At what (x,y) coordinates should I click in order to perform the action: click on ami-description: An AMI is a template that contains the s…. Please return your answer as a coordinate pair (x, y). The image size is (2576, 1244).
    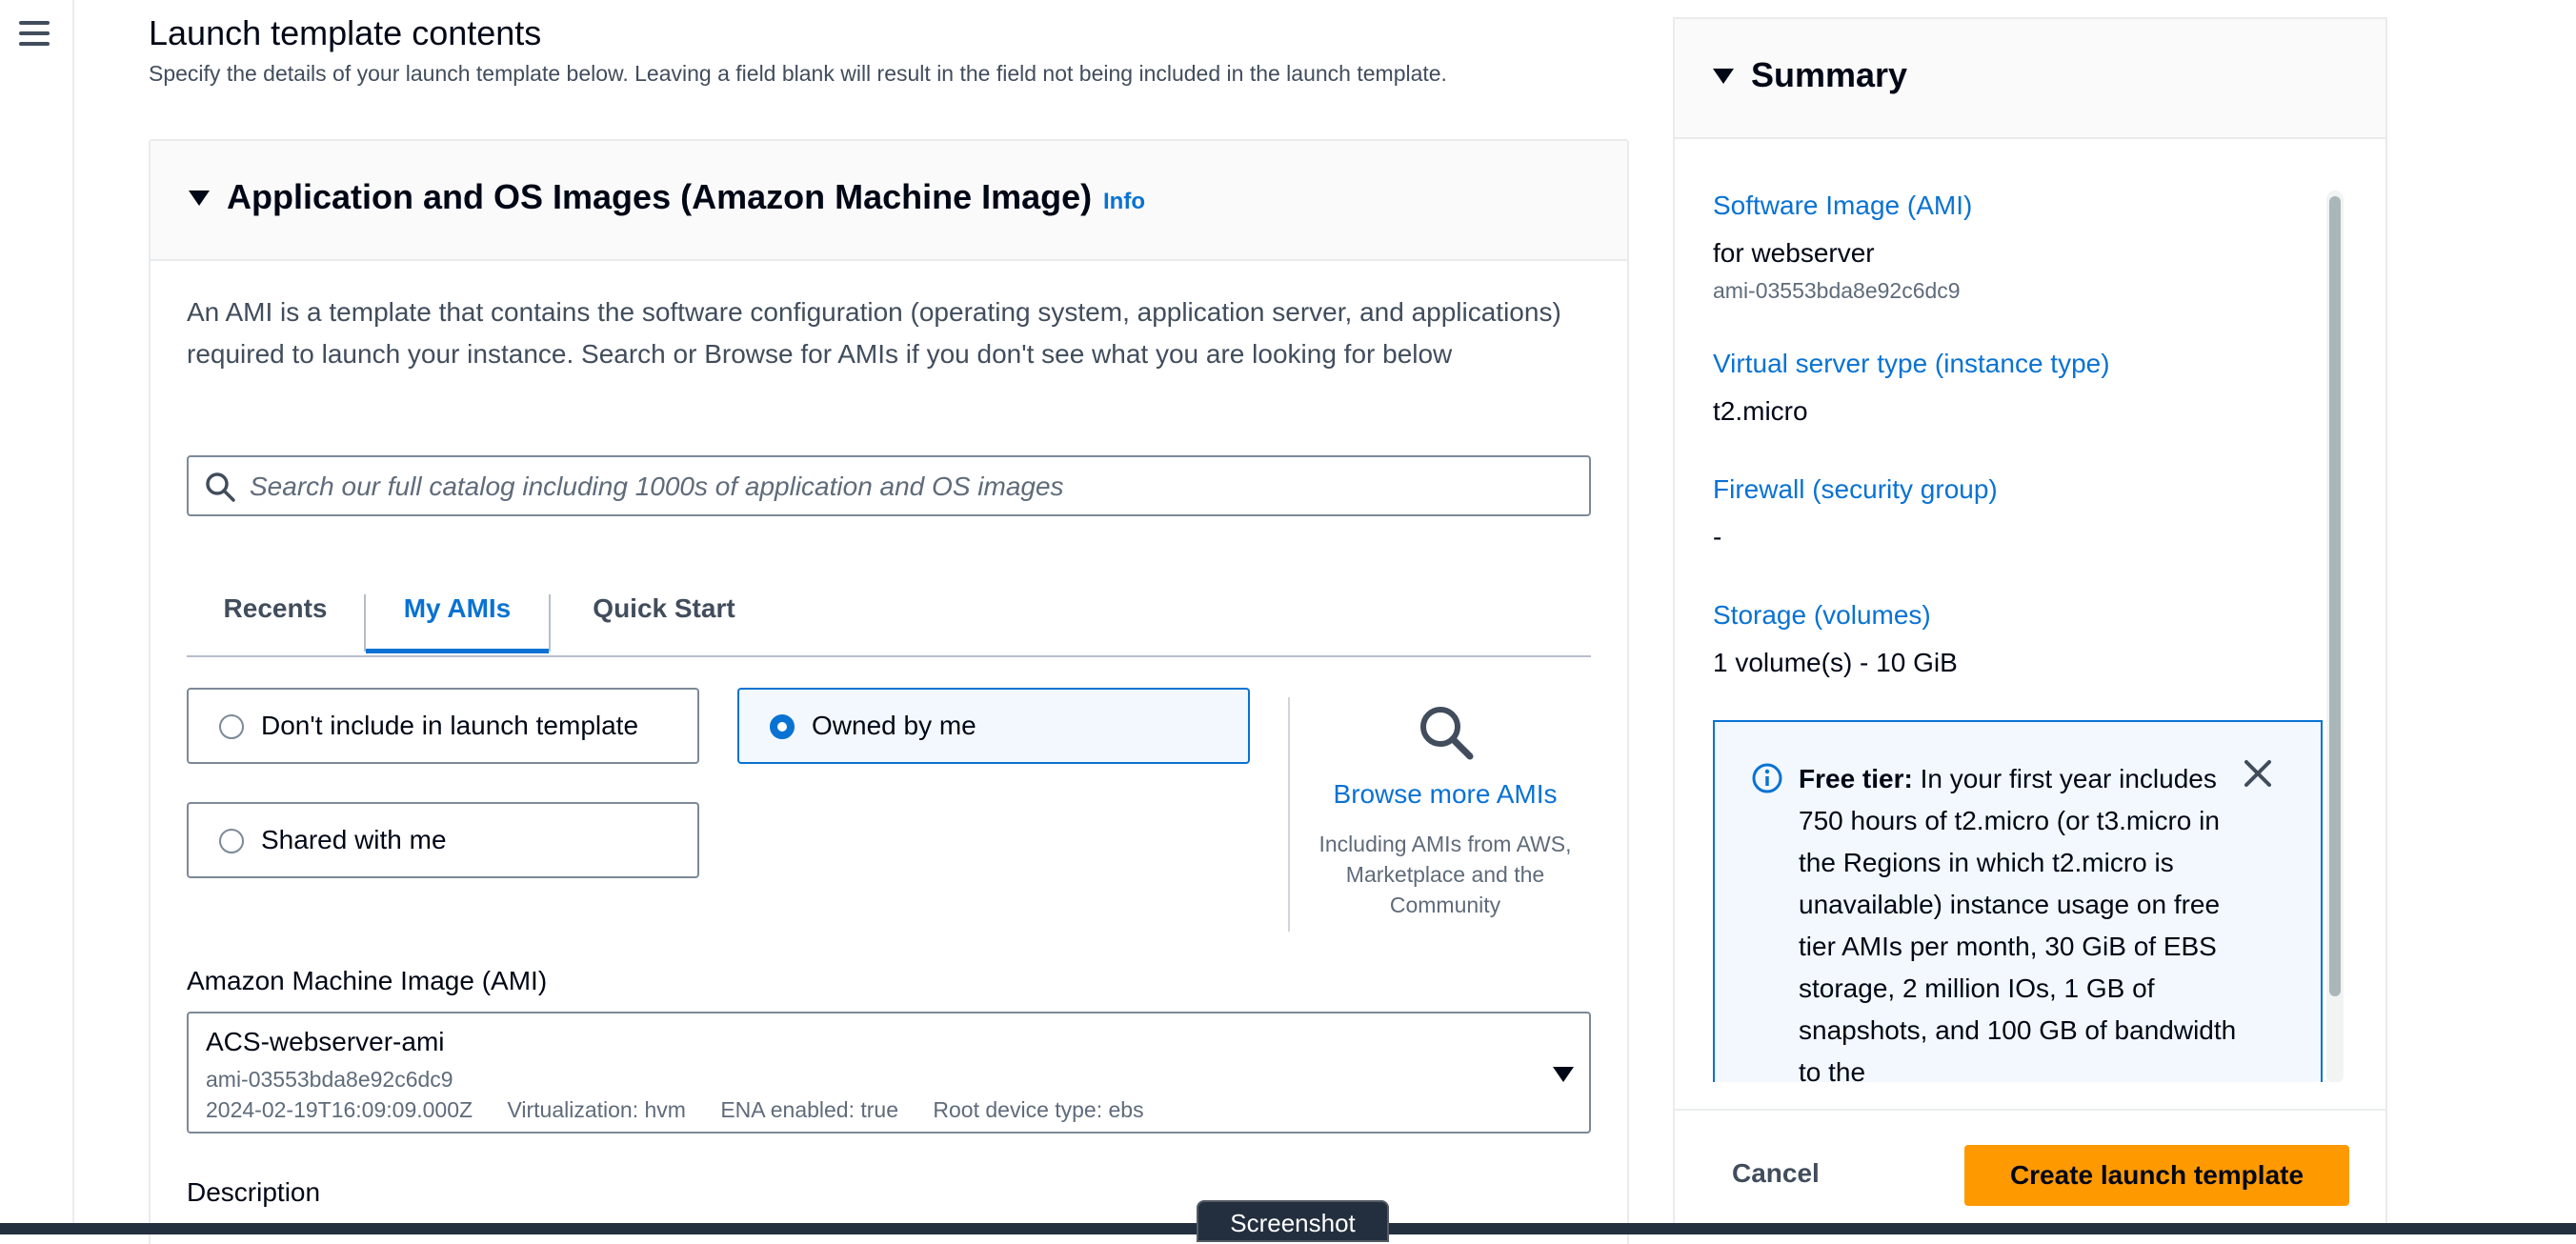
    Looking at the image, I should click on (874, 333).